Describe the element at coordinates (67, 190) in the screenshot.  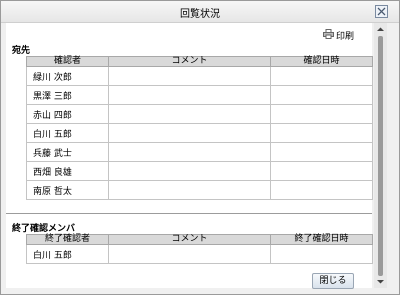
I see `confirmer-name: 南原 哲太` at that location.